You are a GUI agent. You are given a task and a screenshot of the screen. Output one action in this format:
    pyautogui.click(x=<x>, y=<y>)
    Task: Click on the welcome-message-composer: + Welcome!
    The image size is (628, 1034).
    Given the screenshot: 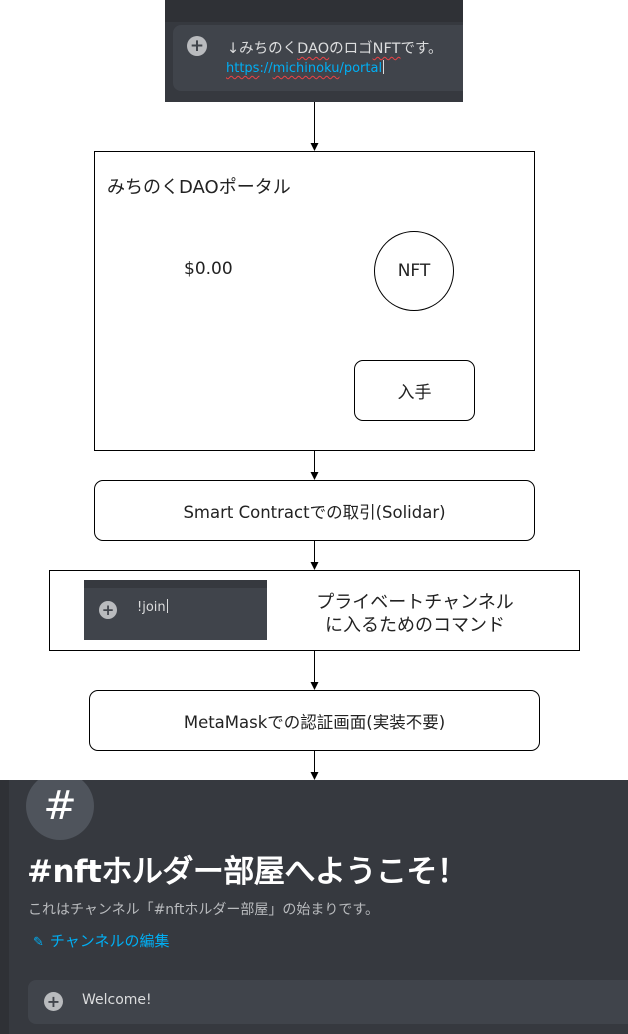 What is the action you would take?
    pyautogui.click(x=328, y=1002)
    